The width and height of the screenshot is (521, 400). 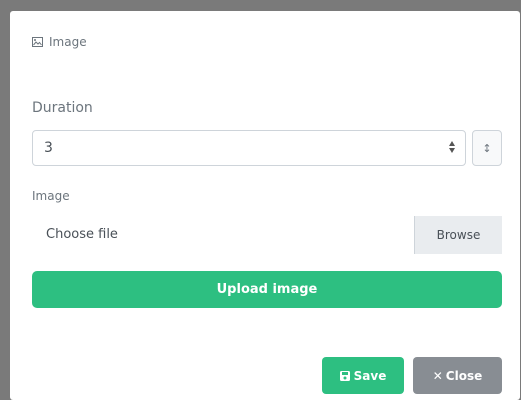 What do you see at coordinates (452, 150) in the screenshot?
I see `spinner-down-icon` at bounding box center [452, 150].